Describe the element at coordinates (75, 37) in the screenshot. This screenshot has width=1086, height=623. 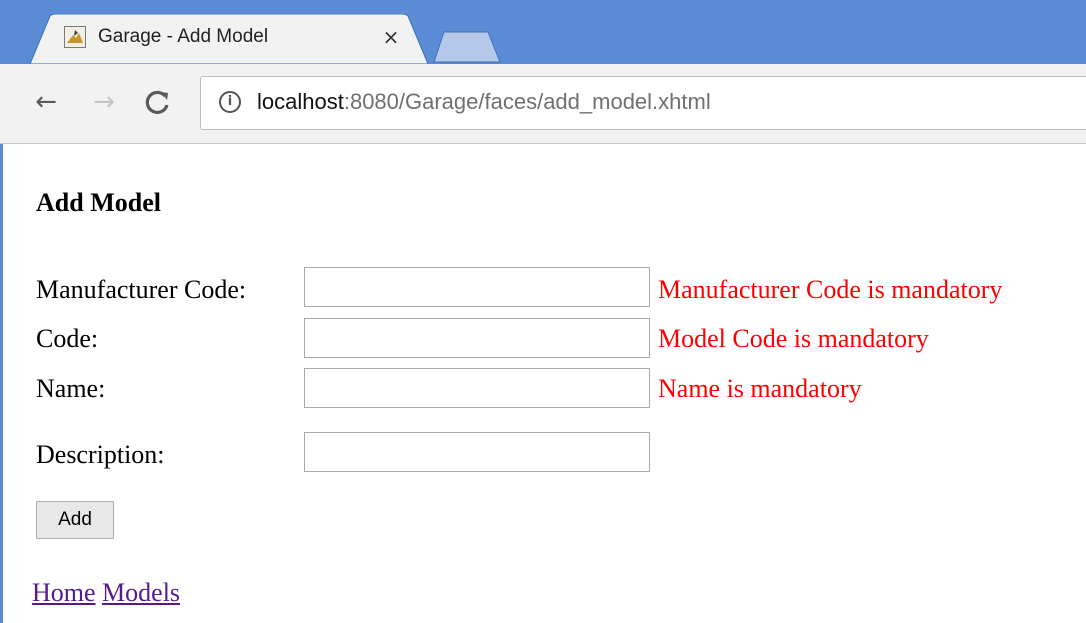
I see `garage-favicon-icon` at that location.